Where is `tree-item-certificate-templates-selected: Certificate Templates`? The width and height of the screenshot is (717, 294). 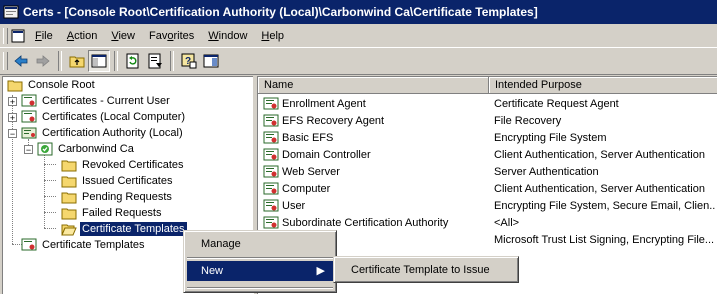 tree-item-certificate-templates-selected: Certificate Templates is located at coordinates (124, 229).